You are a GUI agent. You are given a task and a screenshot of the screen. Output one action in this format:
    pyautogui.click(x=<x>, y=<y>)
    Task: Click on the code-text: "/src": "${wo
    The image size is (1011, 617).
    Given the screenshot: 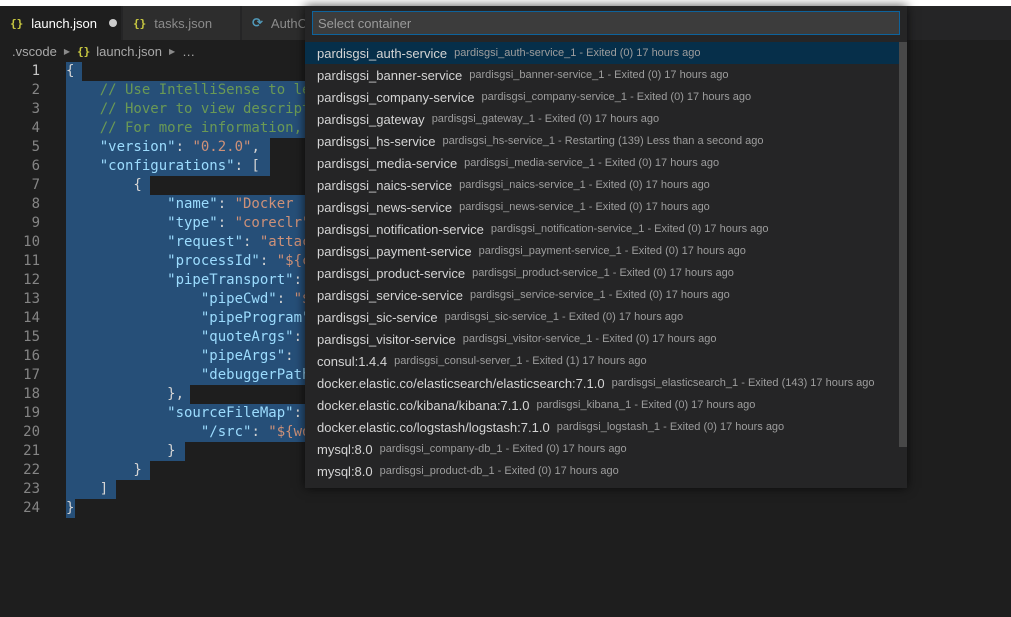 What is the action you would take?
    pyautogui.click(x=186, y=432)
    